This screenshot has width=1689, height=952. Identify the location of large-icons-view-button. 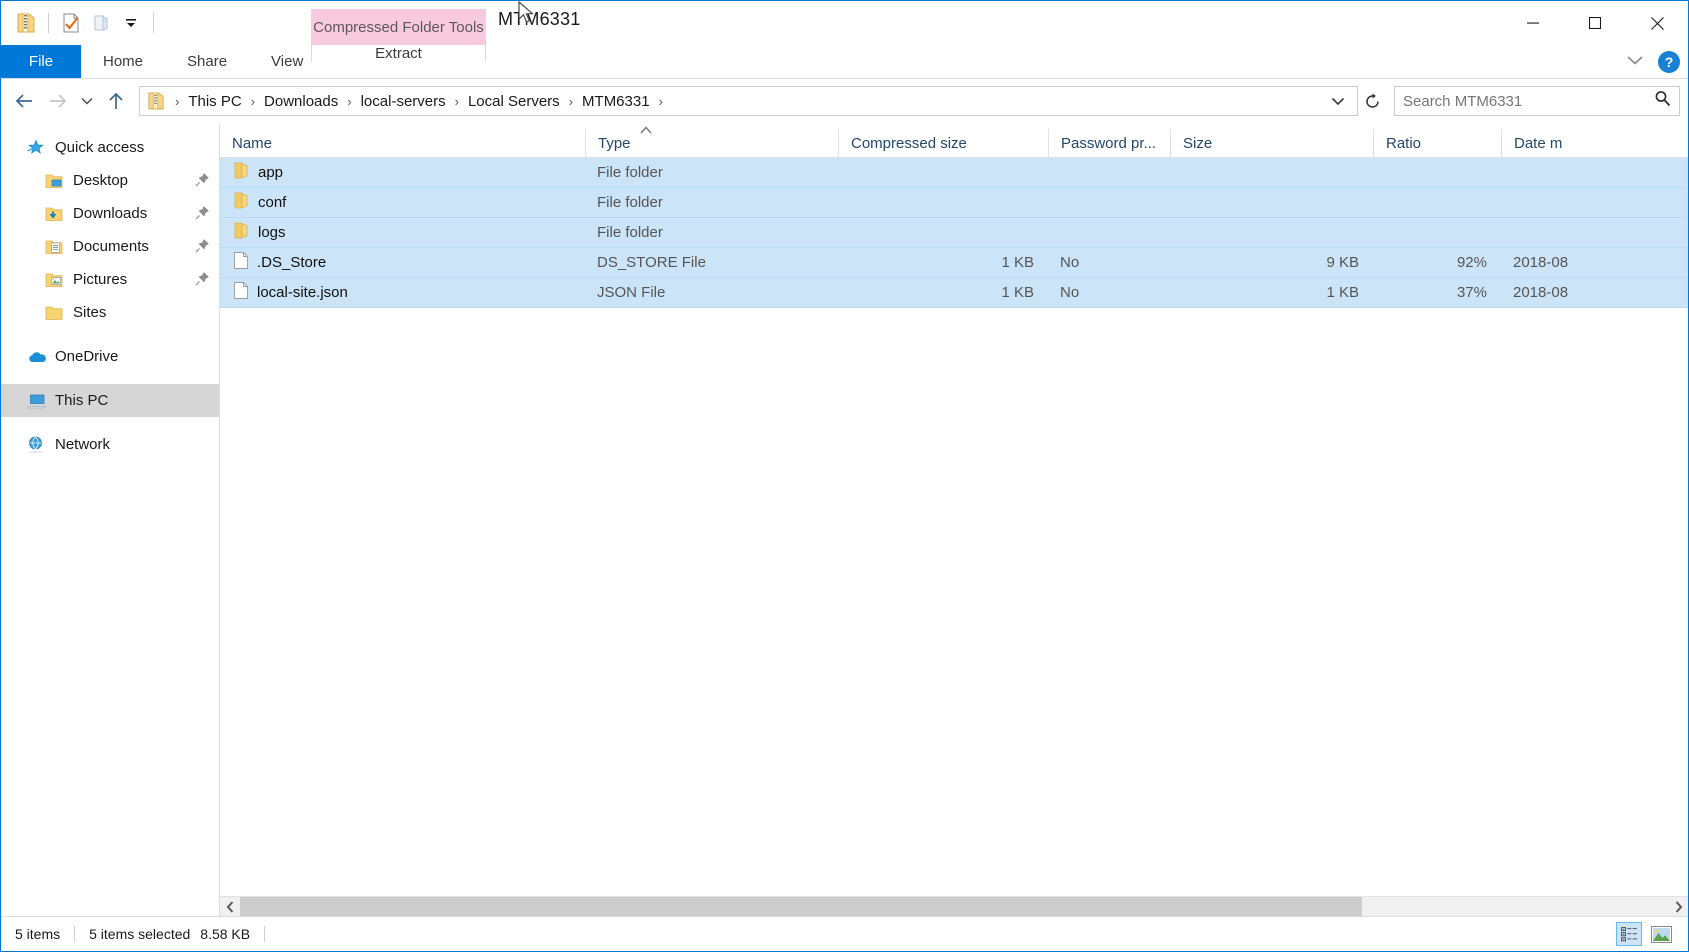
(1661, 934).